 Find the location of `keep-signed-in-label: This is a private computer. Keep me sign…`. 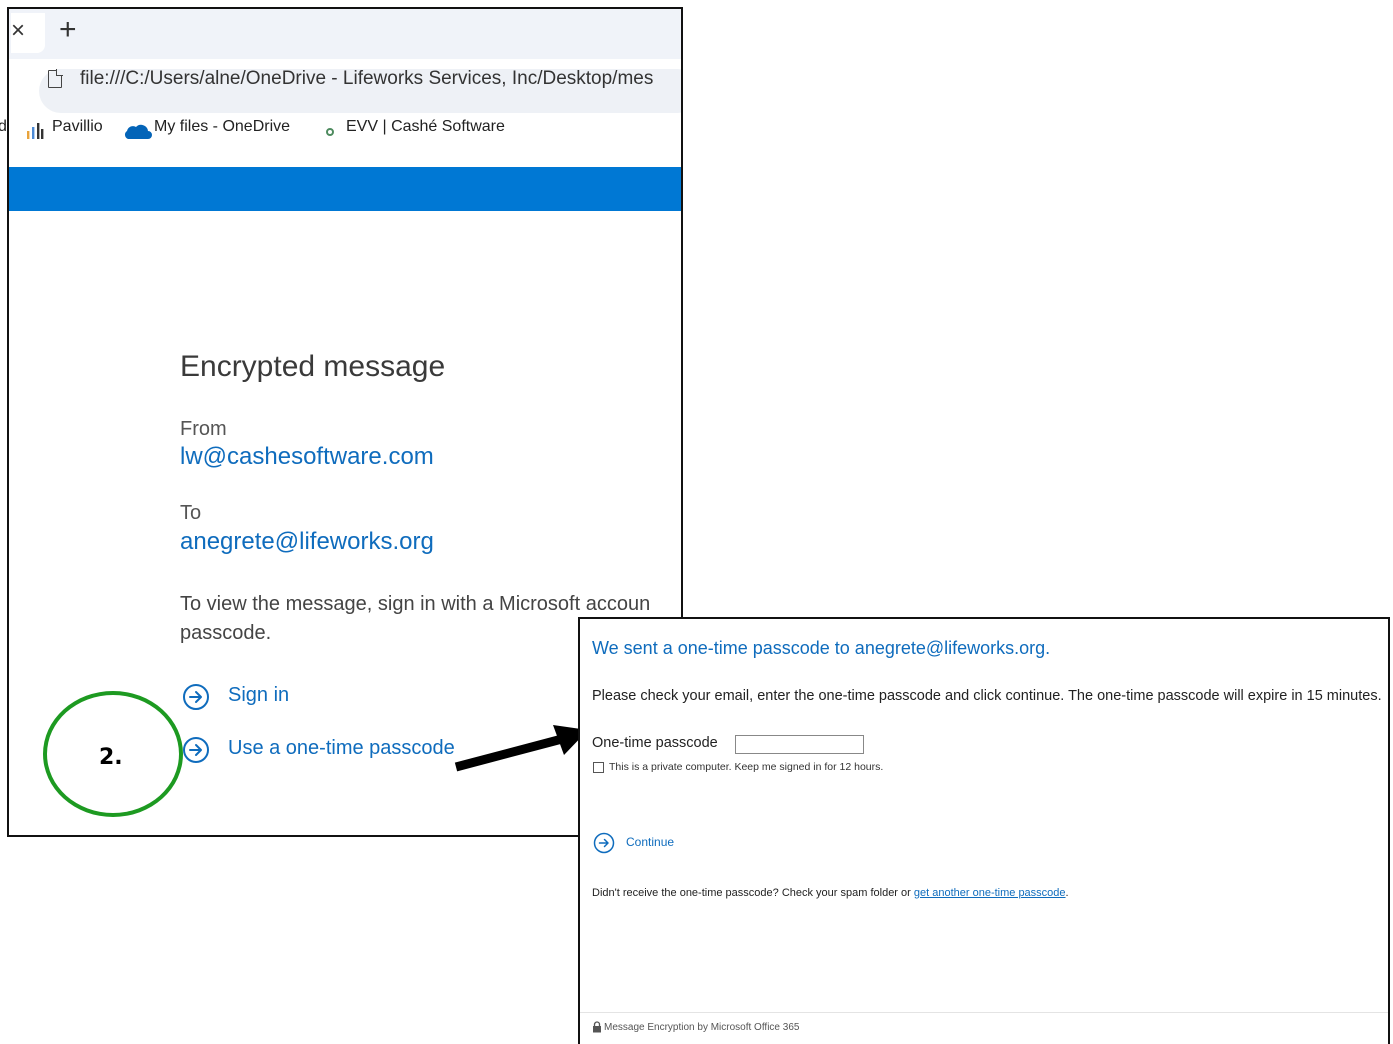

keep-signed-in-label: This is a private computer. Keep me sign… is located at coordinates (746, 767).